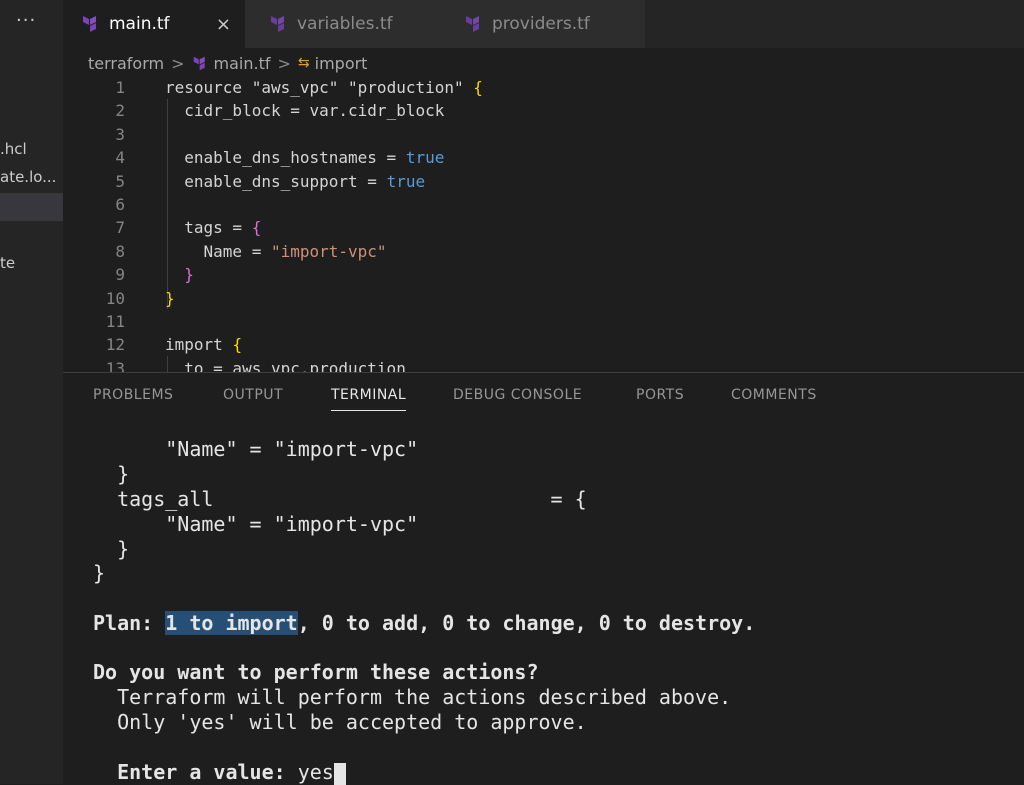 The image size is (1024, 785). What do you see at coordinates (208, 228) in the screenshot?
I see `code-token: tags =` at bounding box center [208, 228].